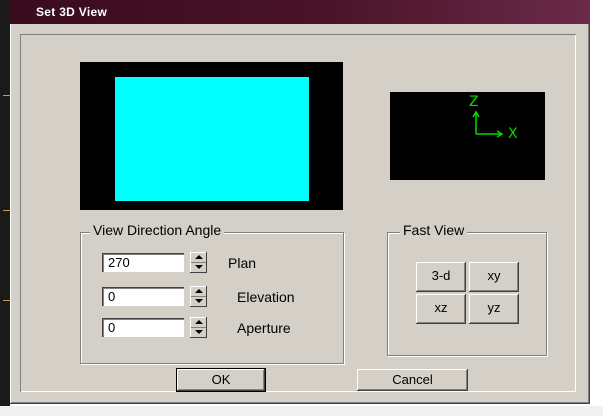 The height and width of the screenshot is (416, 603). Describe the element at coordinates (143, 296) in the screenshot. I see `elevation-angle-input: 0` at that location.